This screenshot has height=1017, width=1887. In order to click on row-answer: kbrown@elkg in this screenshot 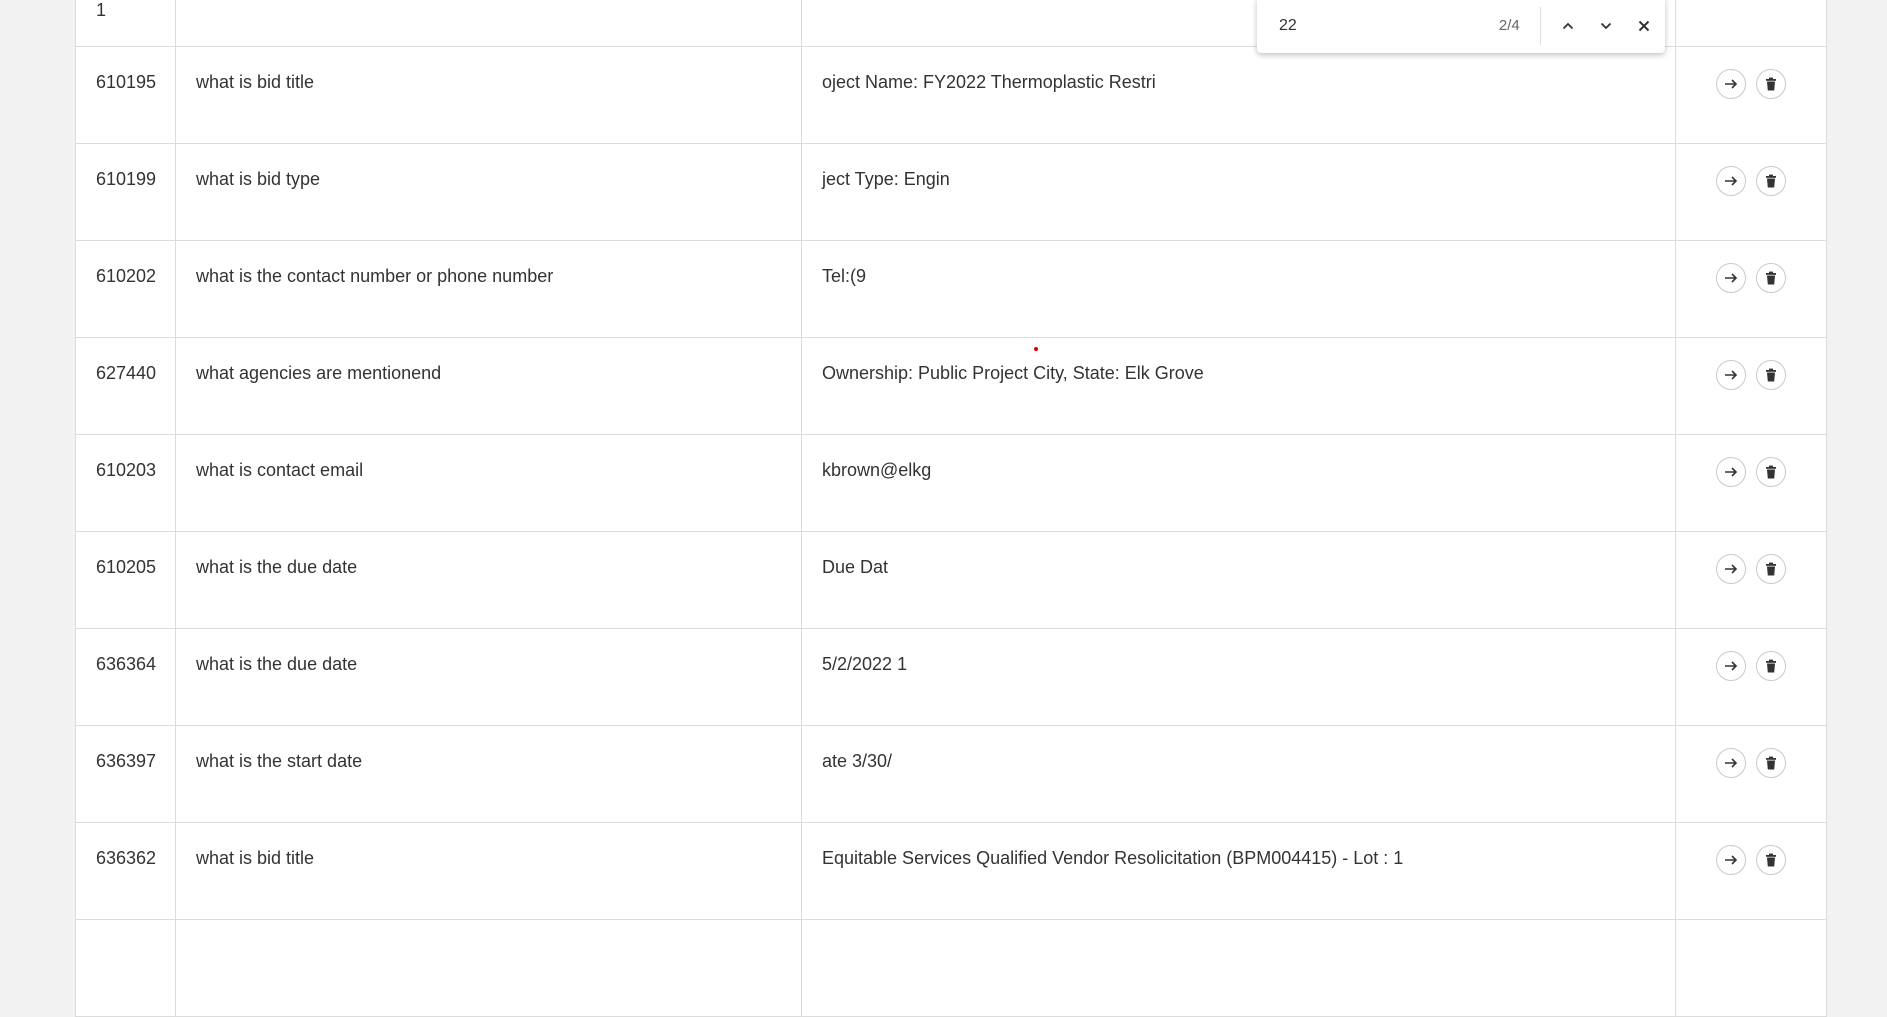, I will do `click(1239, 483)`.